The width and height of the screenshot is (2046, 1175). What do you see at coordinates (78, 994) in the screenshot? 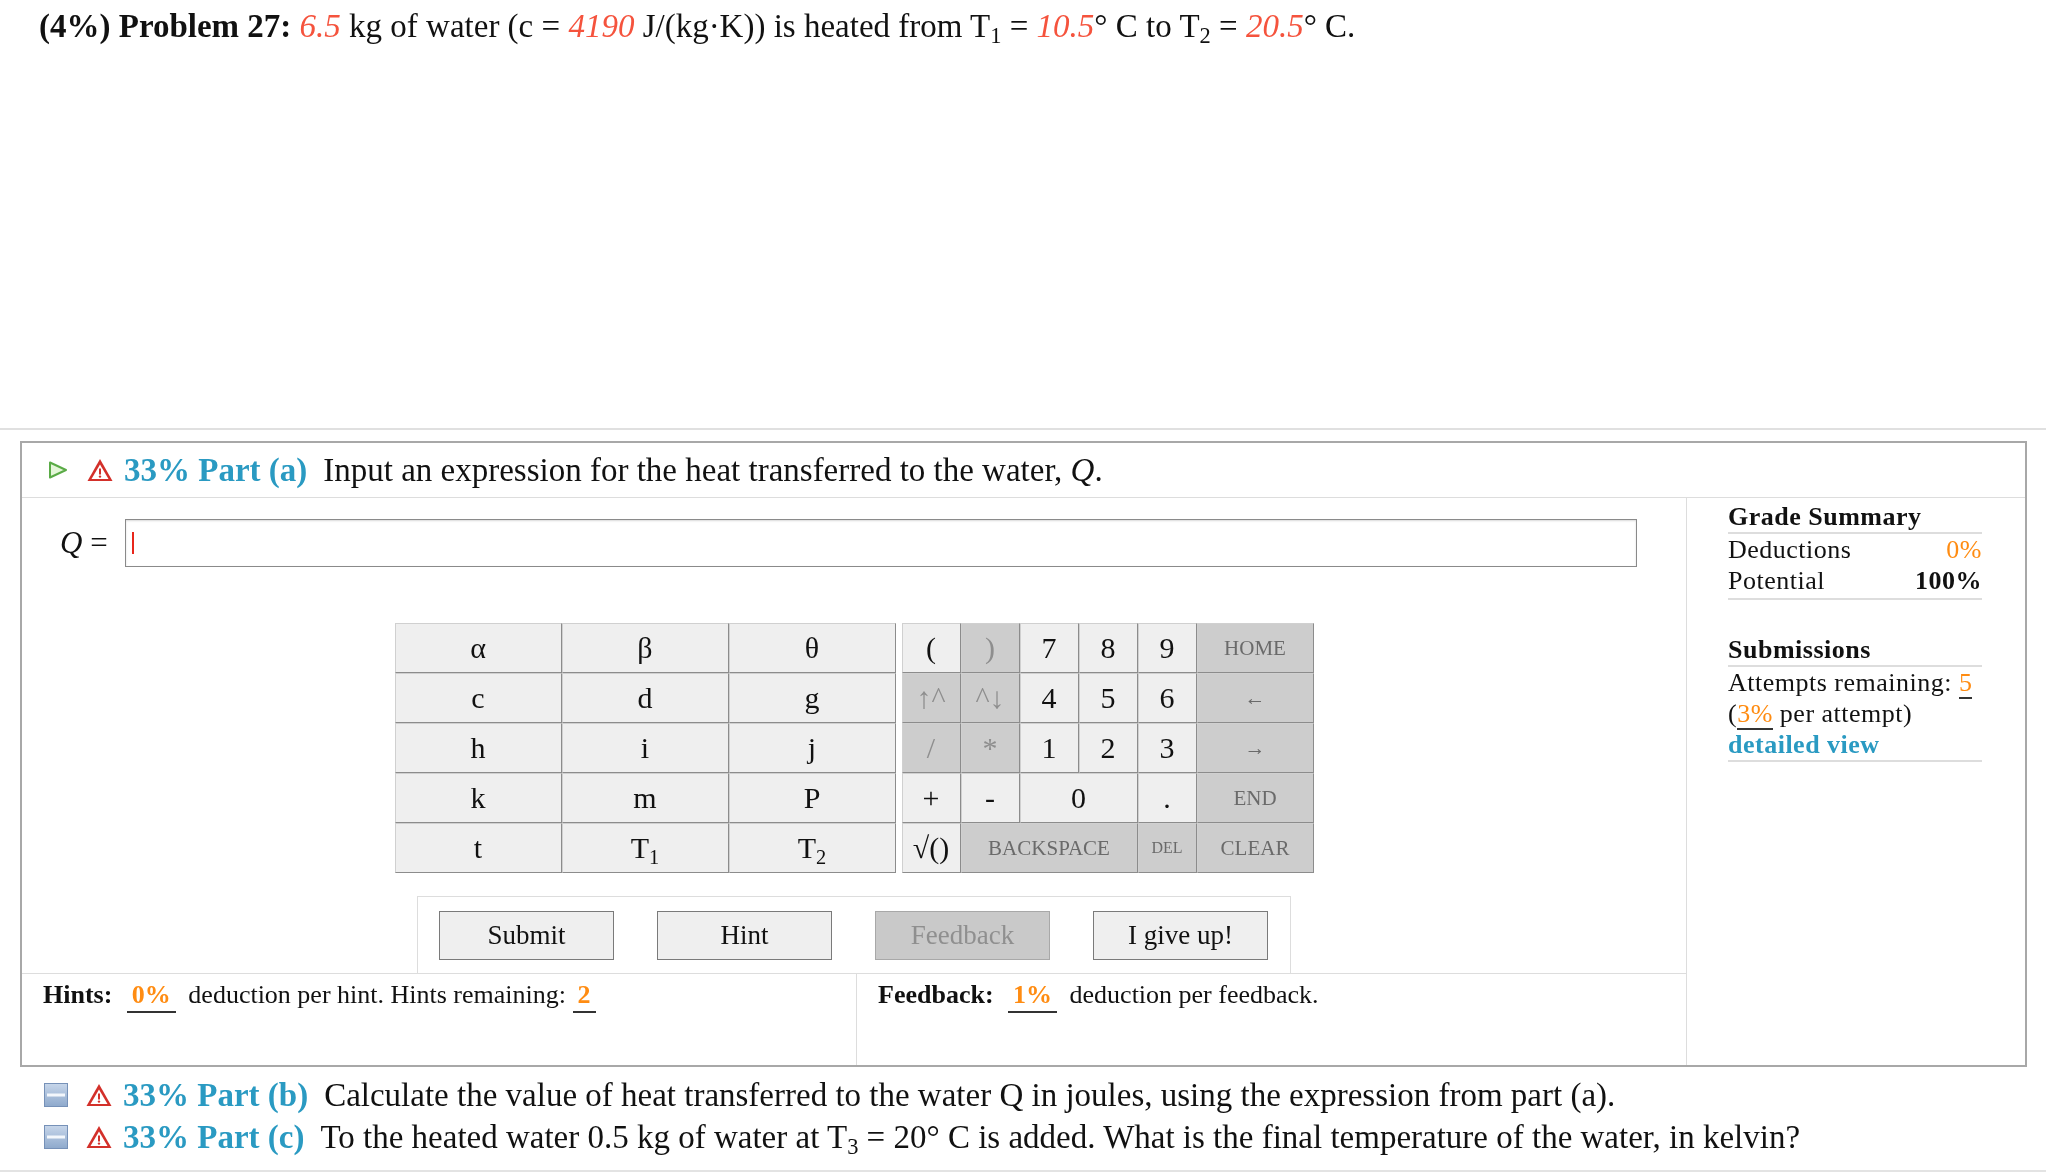
I see `hints-label: Hints:` at bounding box center [78, 994].